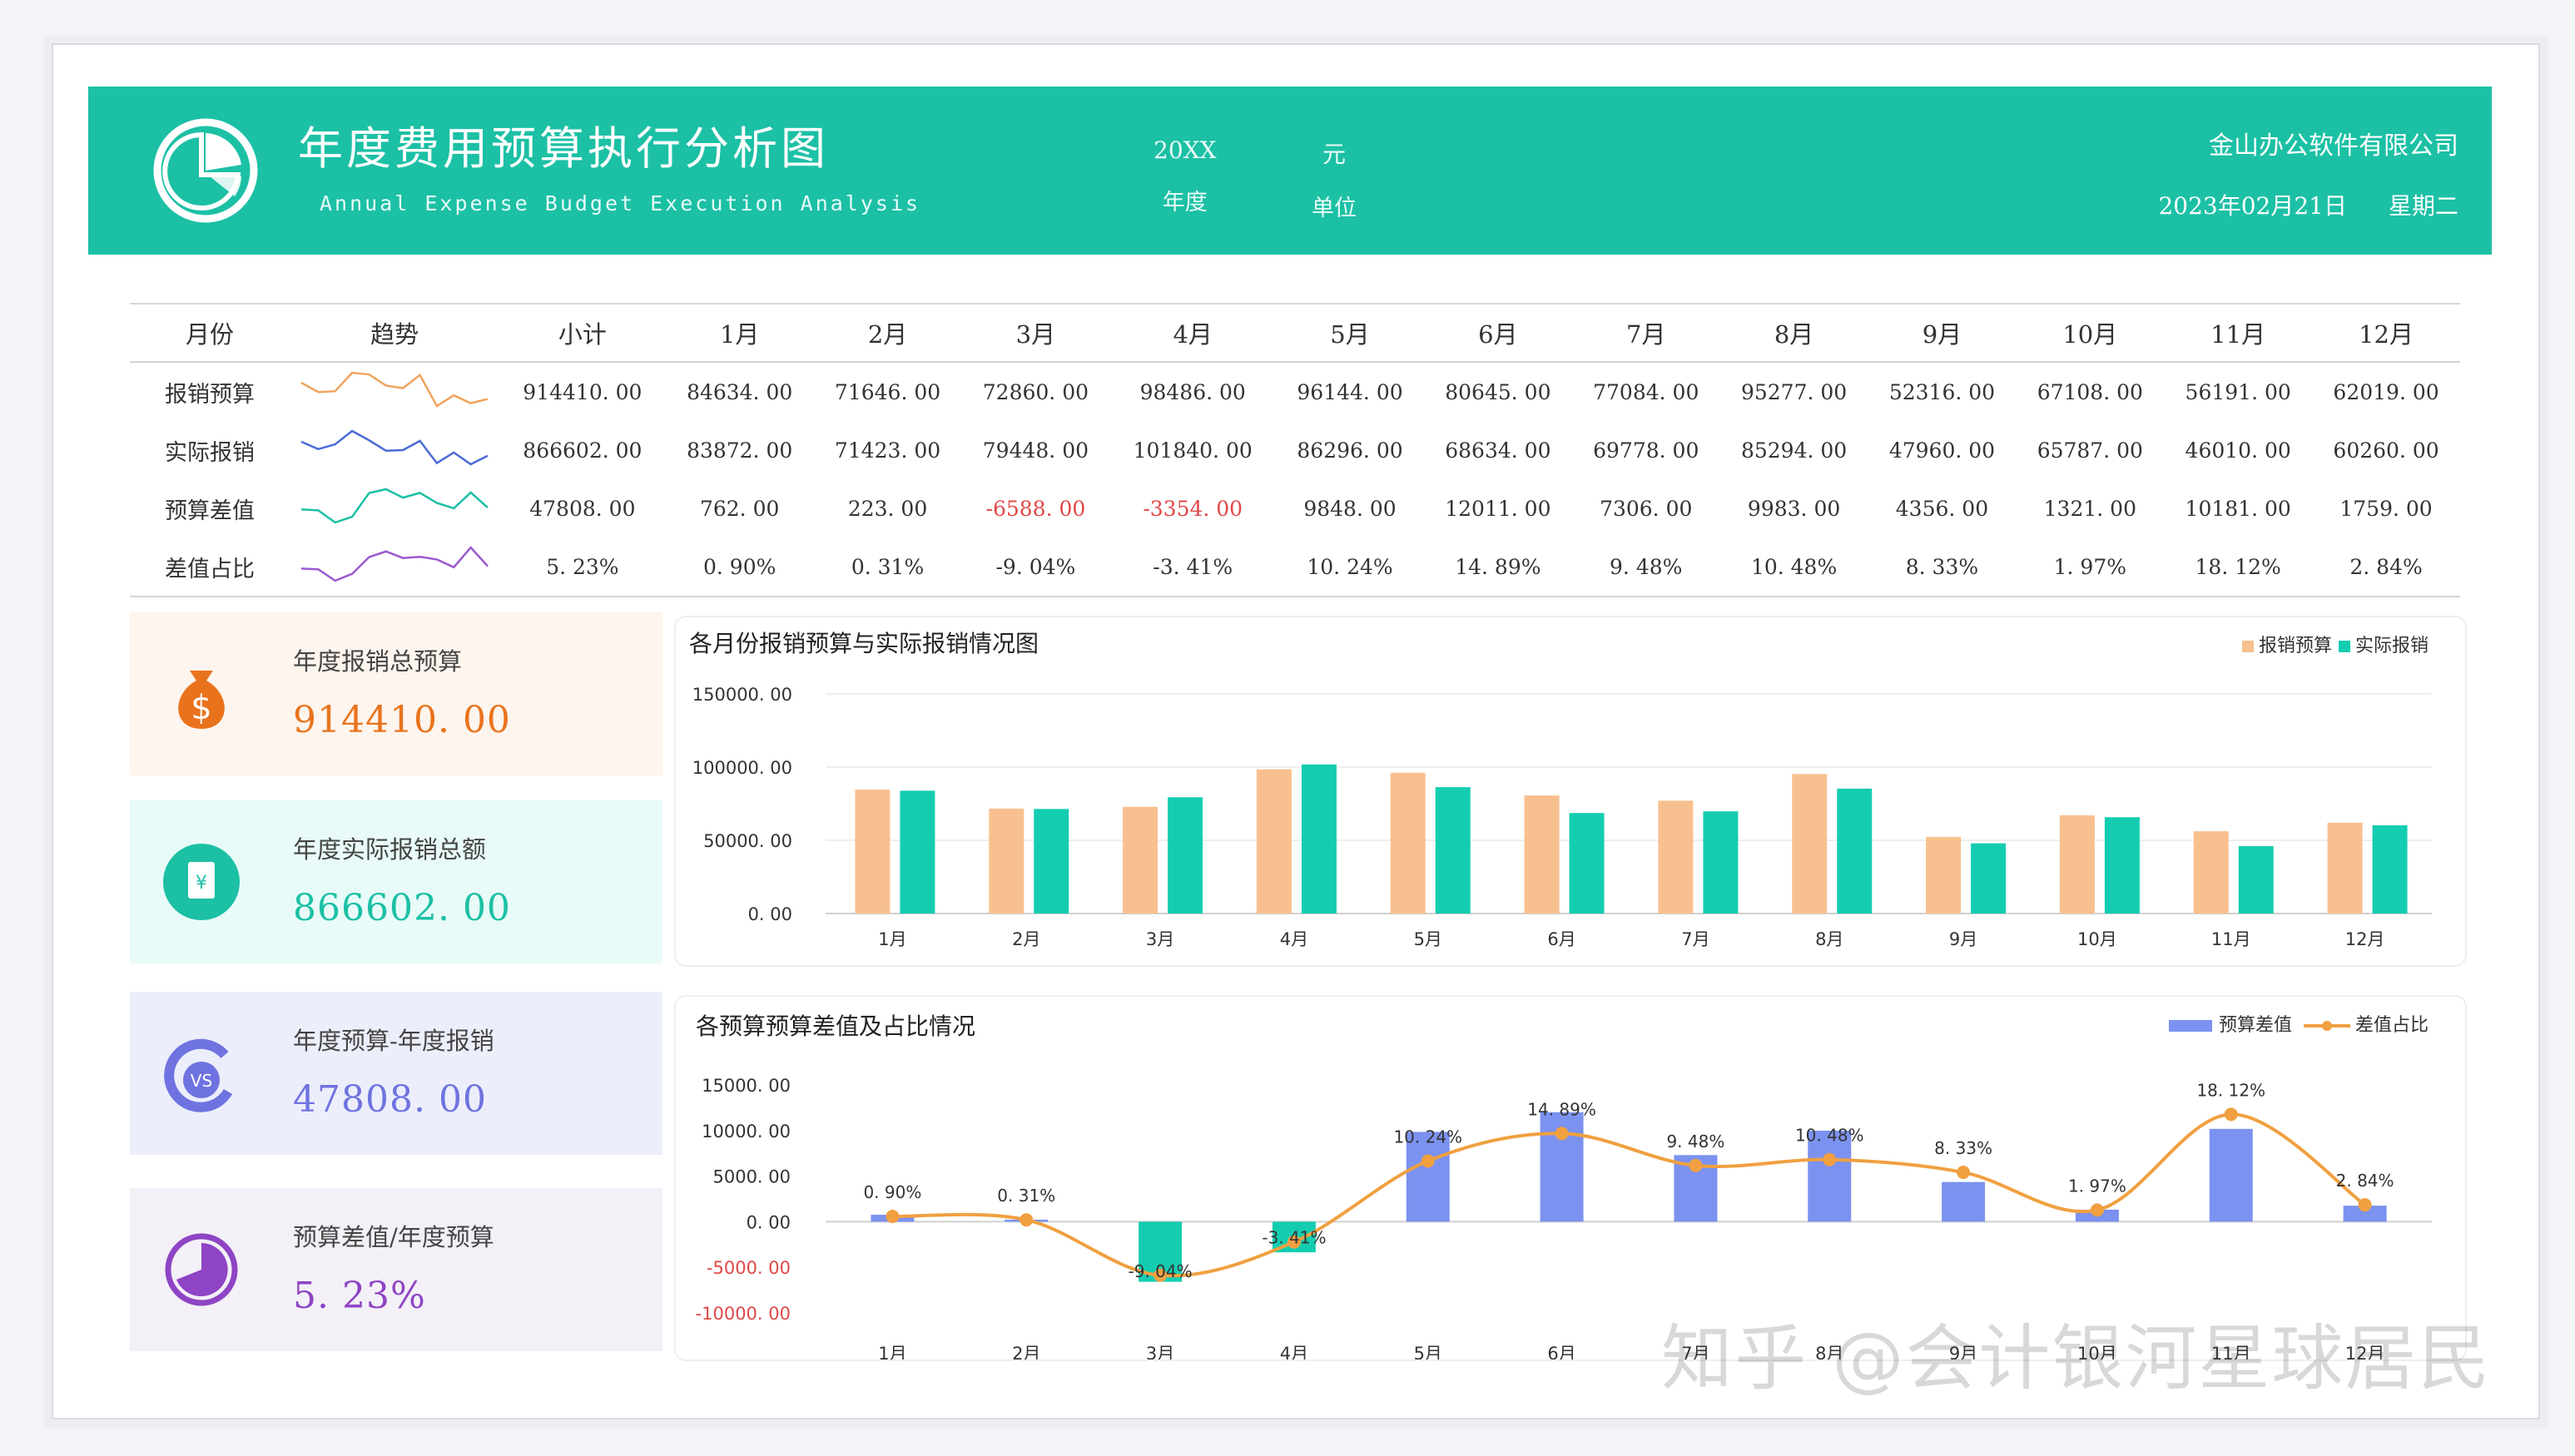  I want to click on table-cell: 7306. 00, so click(1647, 508).